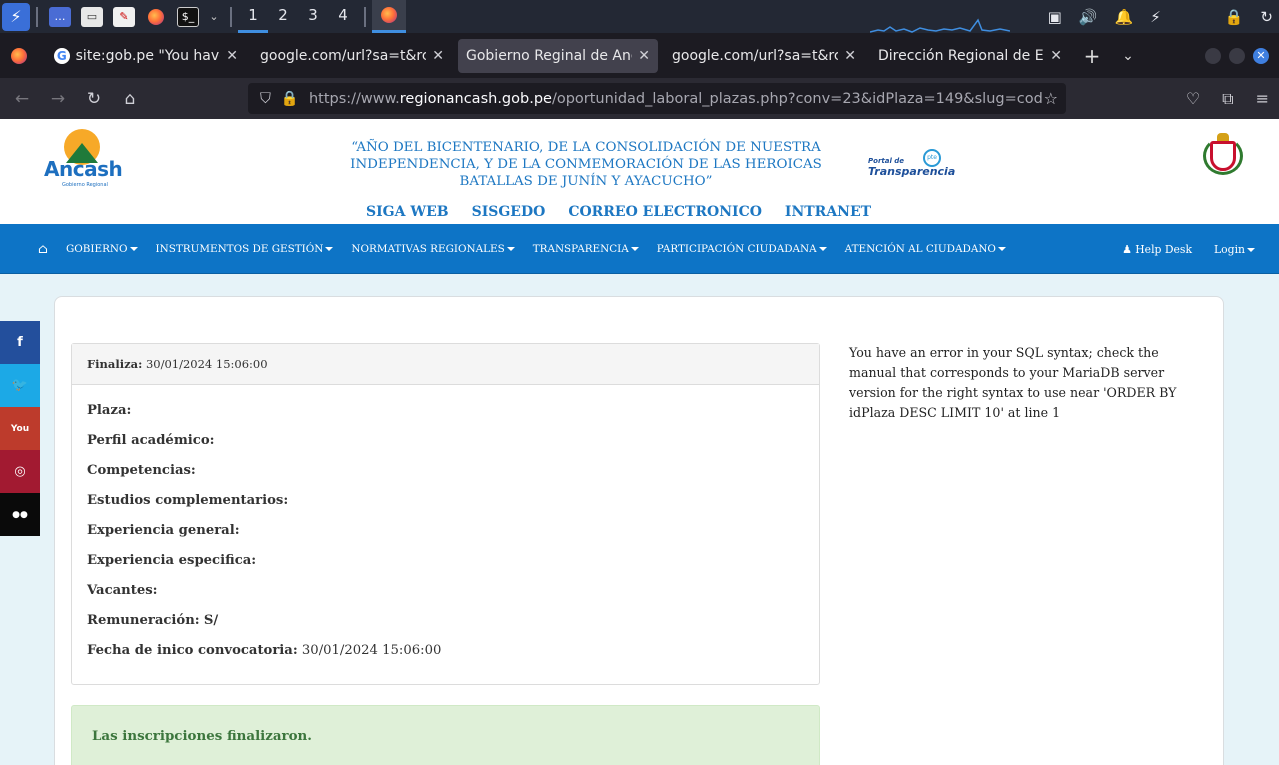  I want to click on help-desk-link: ♟ Help Desk, so click(1157, 249).